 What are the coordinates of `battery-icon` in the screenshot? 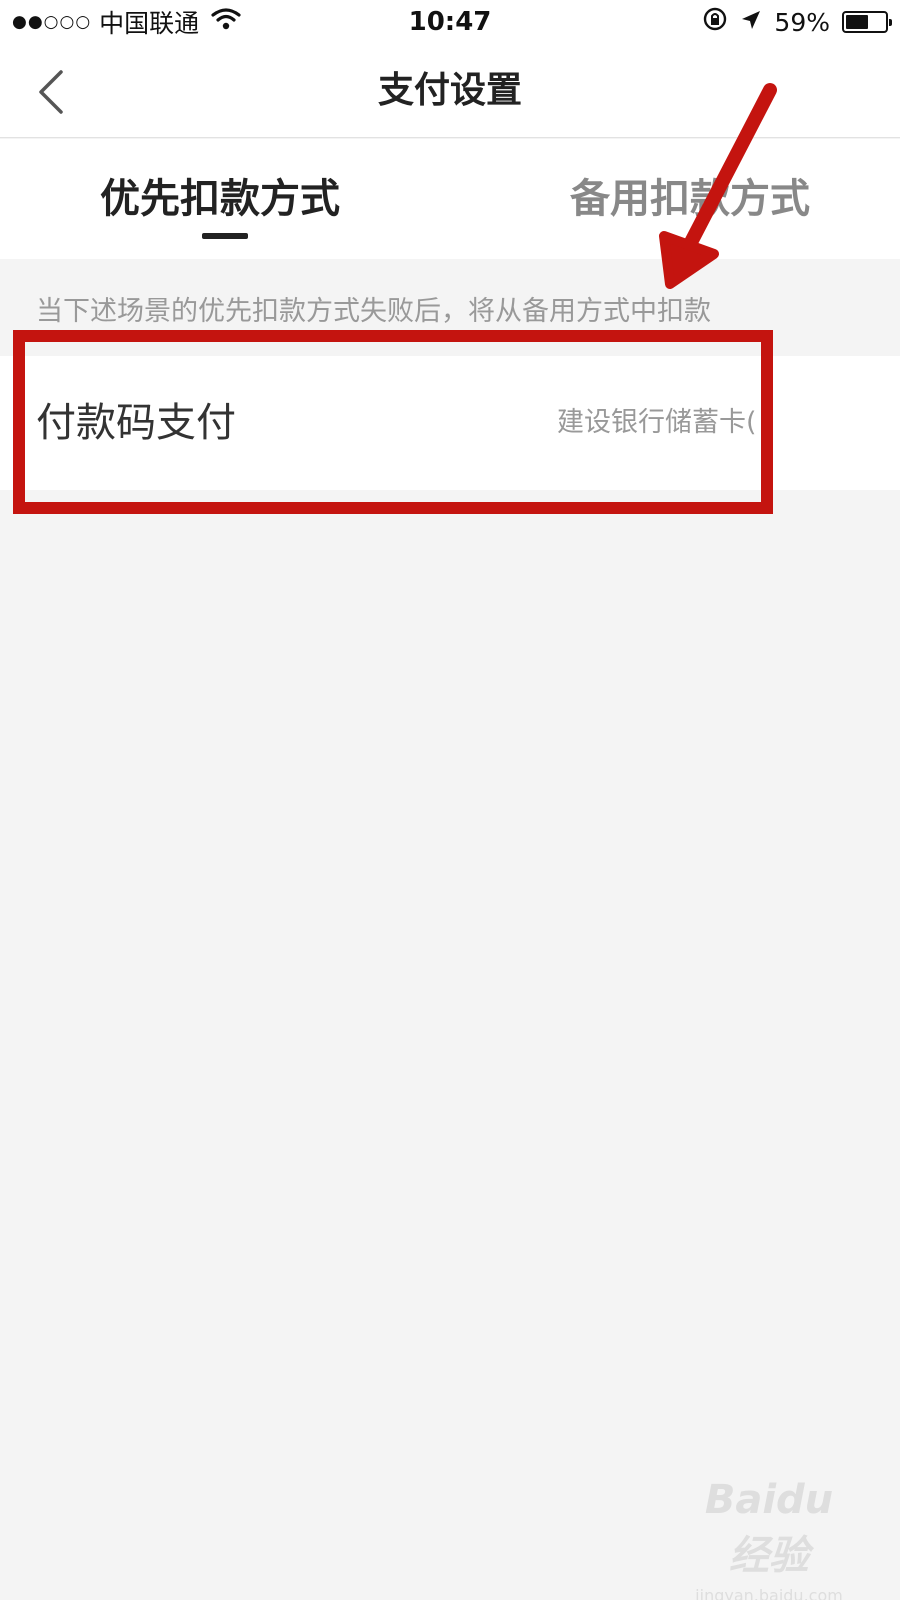 It's located at (867, 22).